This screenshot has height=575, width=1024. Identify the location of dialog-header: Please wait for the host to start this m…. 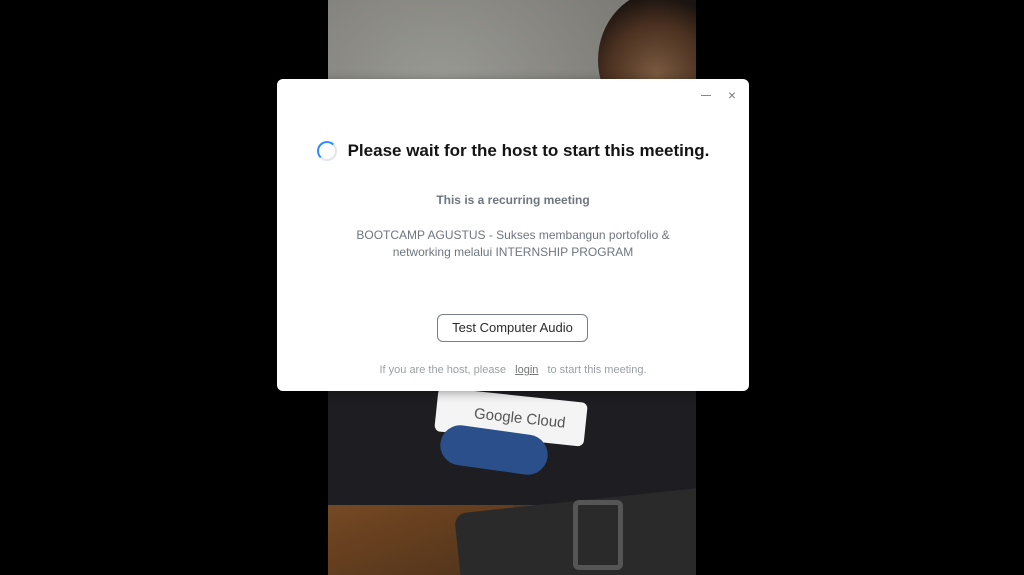
(513, 151).